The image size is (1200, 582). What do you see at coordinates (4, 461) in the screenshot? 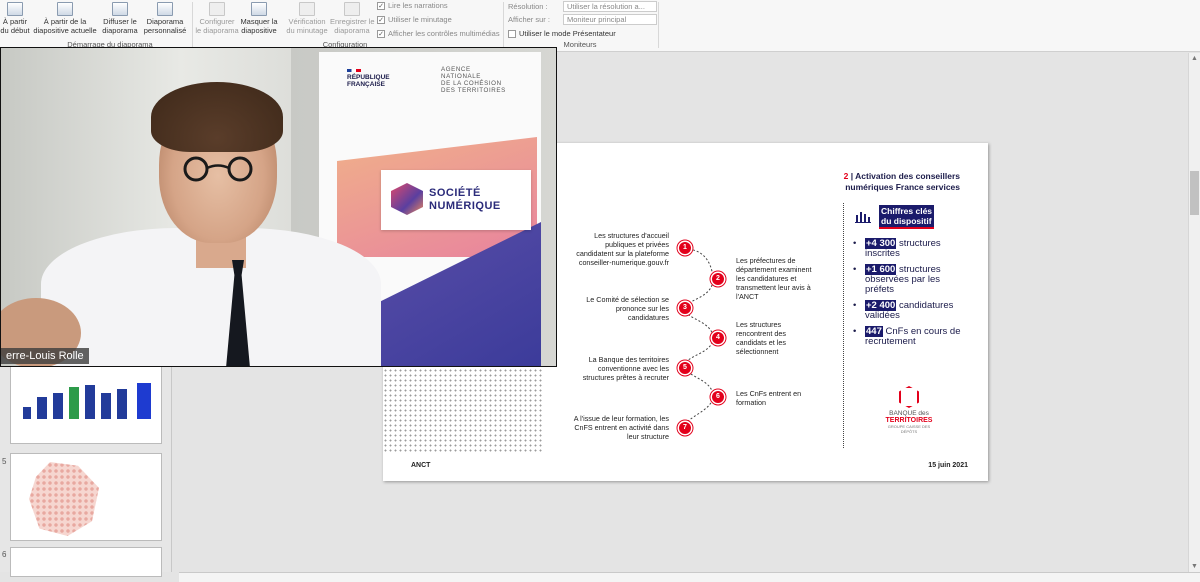
I see `slide-number: 5` at bounding box center [4, 461].